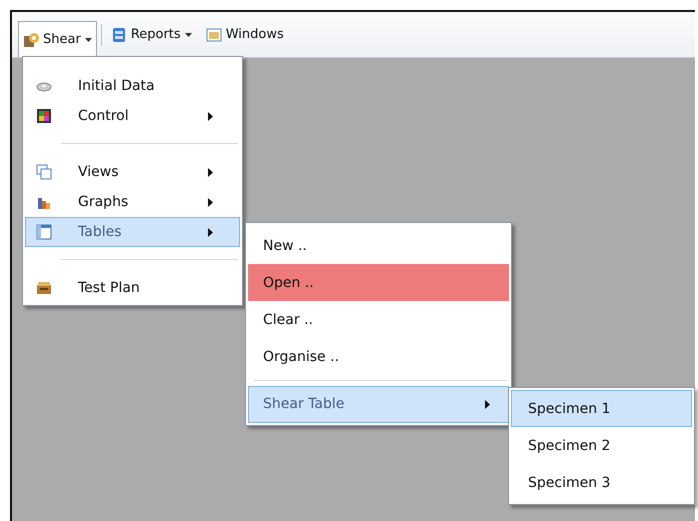 The height and width of the screenshot is (521, 698). What do you see at coordinates (44, 232) in the screenshot?
I see `table-icon` at bounding box center [44, 232].